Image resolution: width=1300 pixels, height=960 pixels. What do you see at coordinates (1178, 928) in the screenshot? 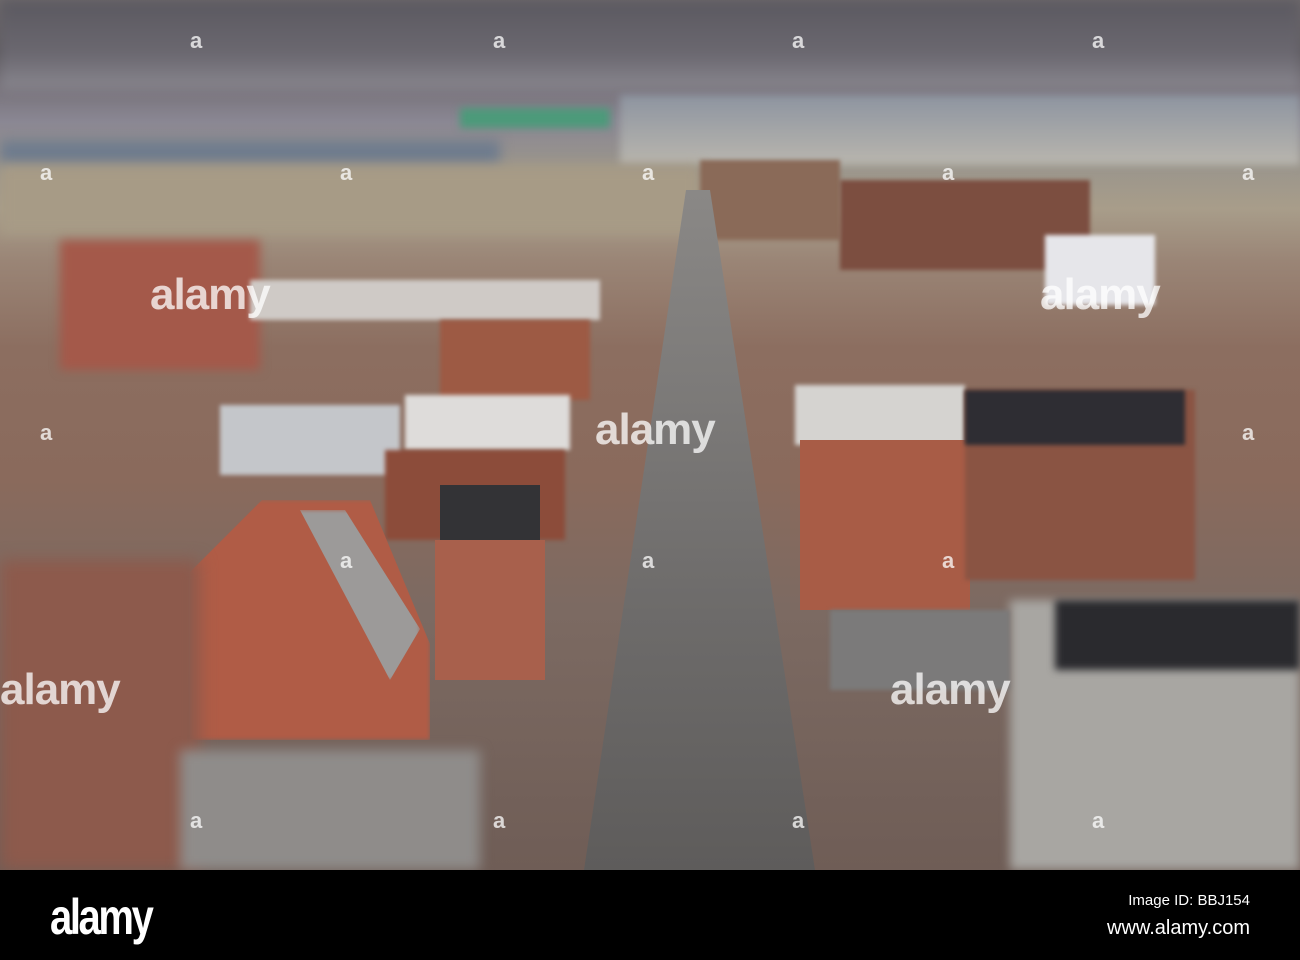
I see `website-link: www.alamy.com` at bounding box center [1178, 928].